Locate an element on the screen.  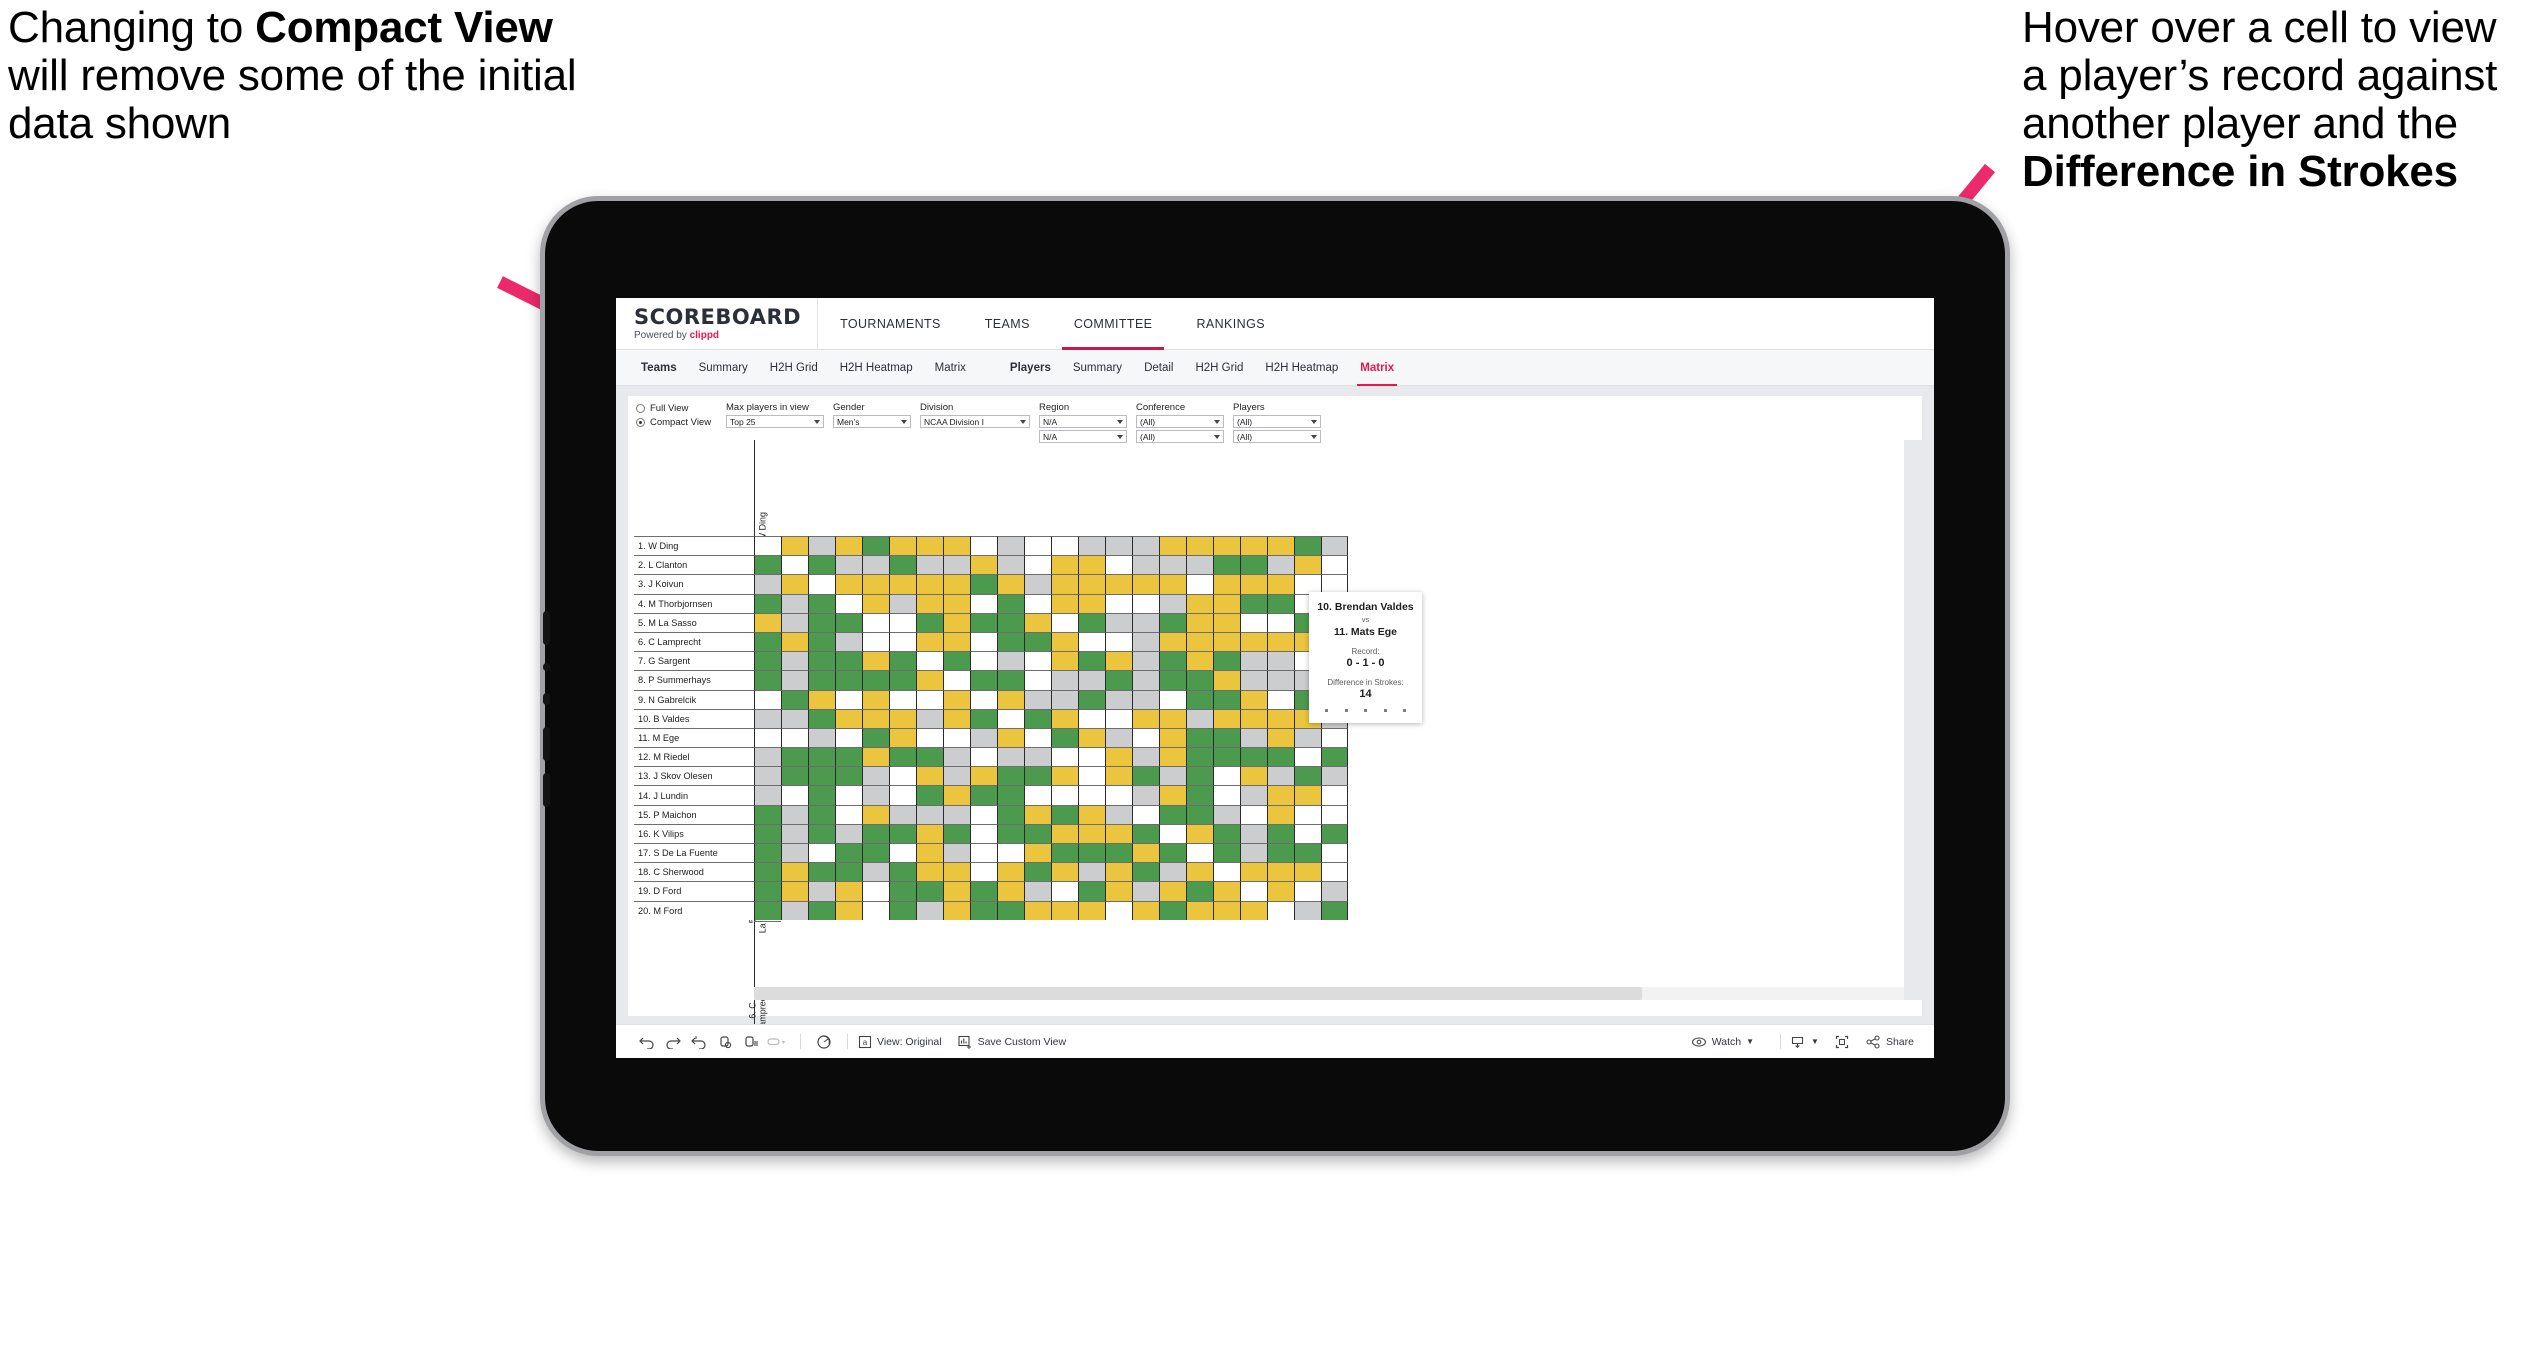
horizontal-scrollbar is located at coordinates (1329, 993).